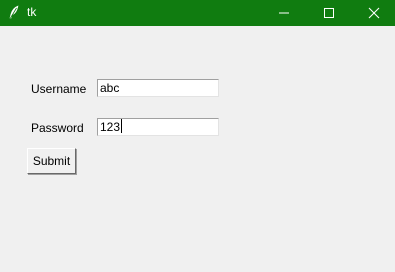 The width and height of the screenshot is (395, 272). I want to click on minimize-icon, so click(284, 13).